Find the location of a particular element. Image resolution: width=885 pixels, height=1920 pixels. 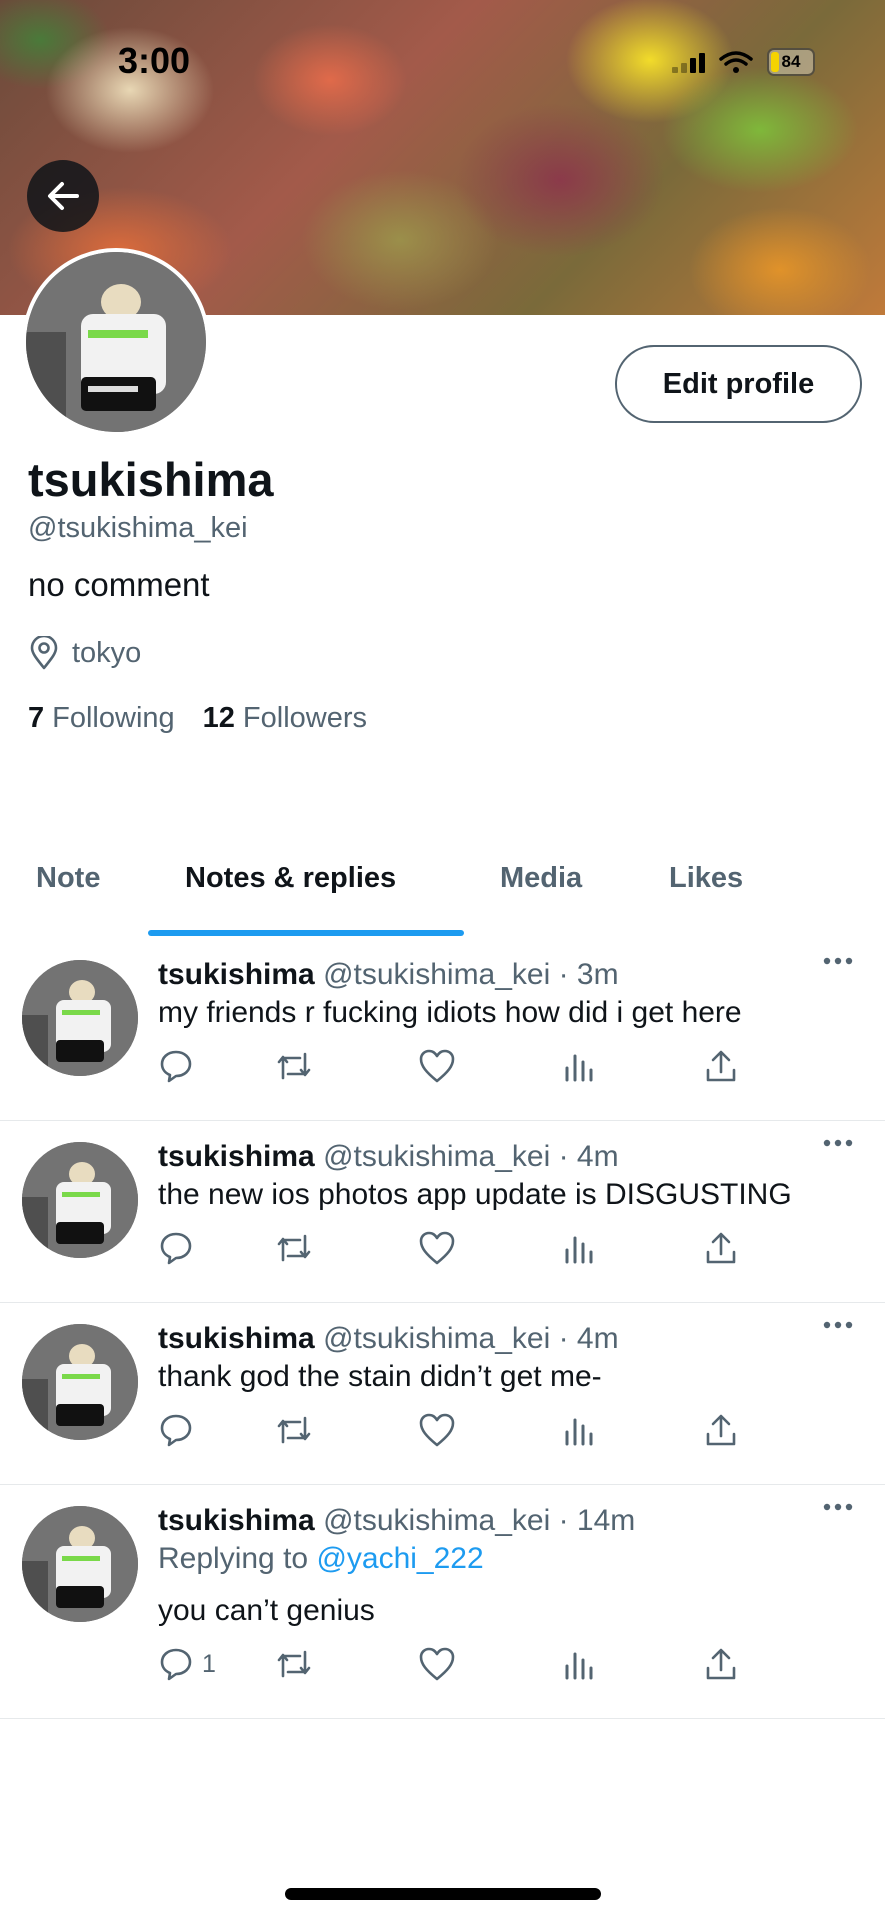

following-link: 7 Following is located at coordinates (101, 718).